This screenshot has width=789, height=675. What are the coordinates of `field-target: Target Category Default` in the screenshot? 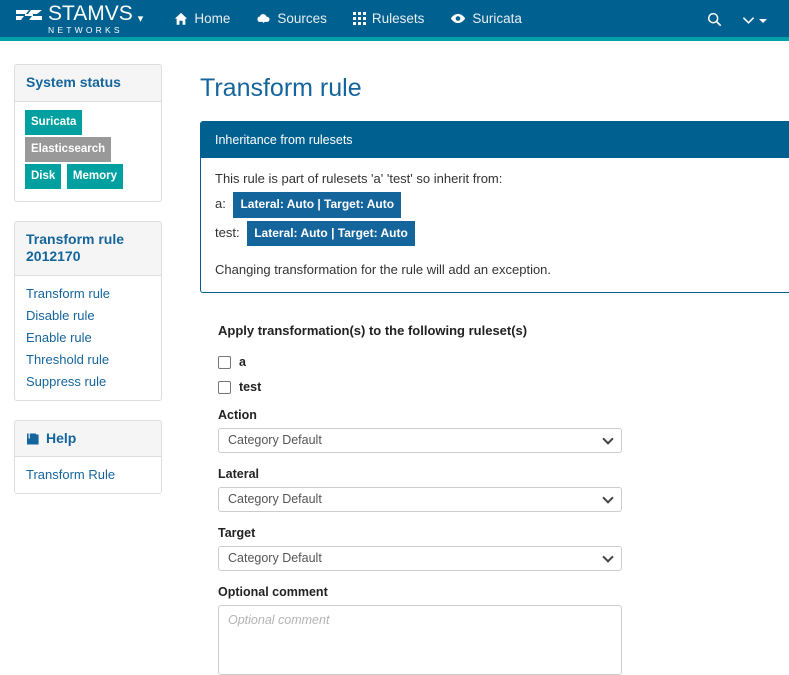 It's located at (420, 549).